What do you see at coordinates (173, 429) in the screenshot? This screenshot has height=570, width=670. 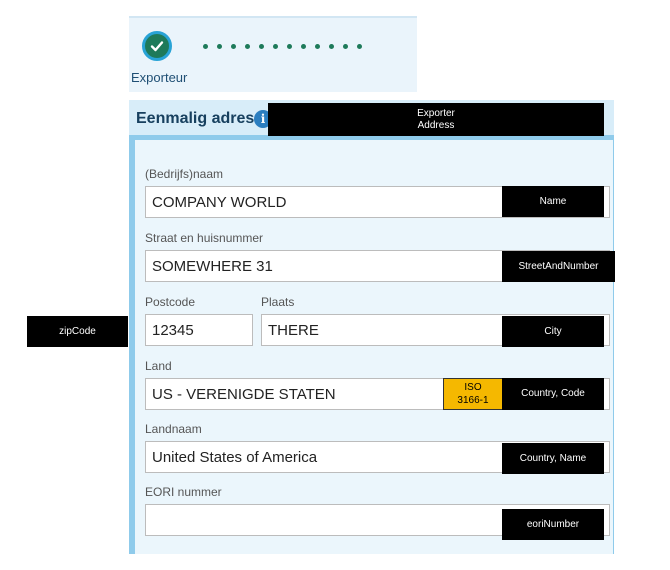 I see `country-name-label: Landnaam` at bounding box center [173, 429].